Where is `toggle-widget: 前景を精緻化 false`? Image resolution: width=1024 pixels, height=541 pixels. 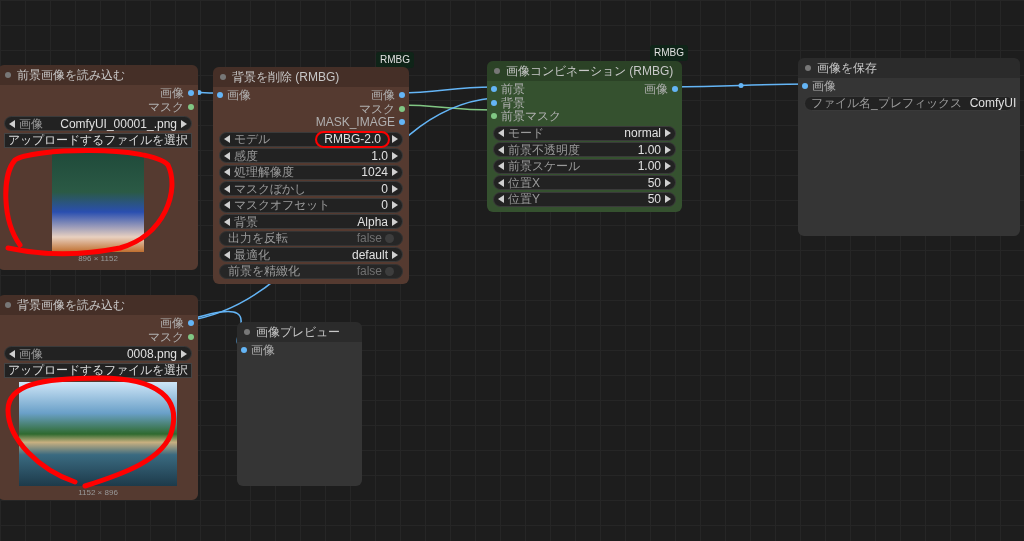
toggle-widget: 前景を精緻化 false is located at coordinates (311, 271).